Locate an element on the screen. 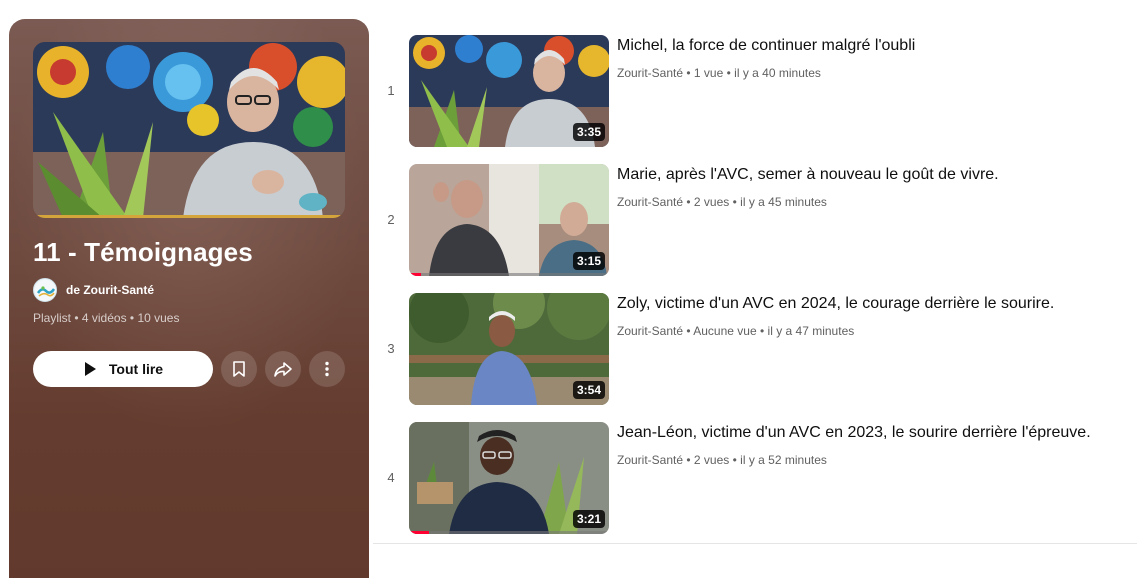 This screenshot has height=578, width=1137. more-actions-button is located at coordinates (327, 369).